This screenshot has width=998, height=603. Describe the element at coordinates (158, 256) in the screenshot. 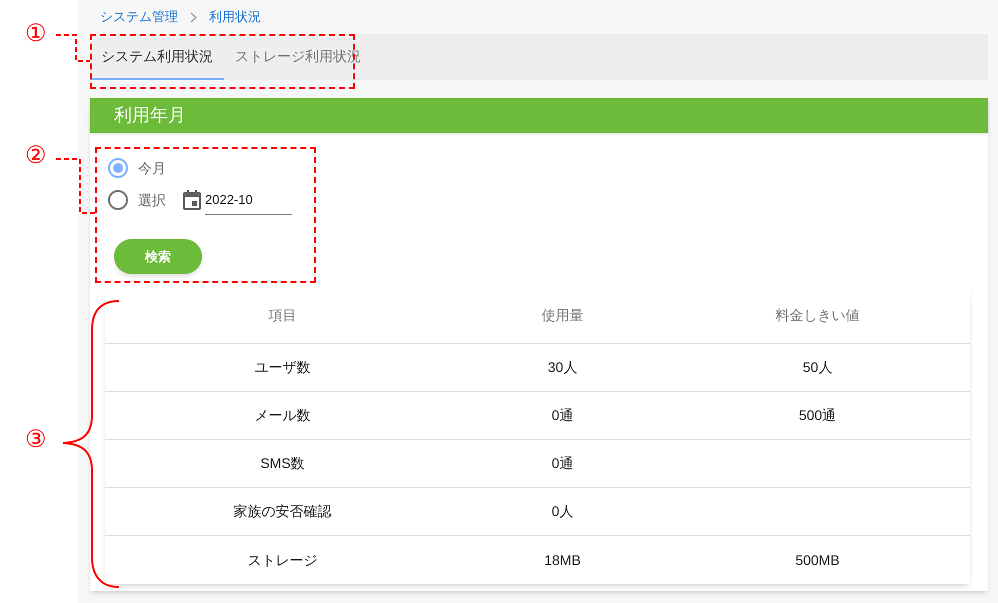

I see `search-button: 検索` at that location.